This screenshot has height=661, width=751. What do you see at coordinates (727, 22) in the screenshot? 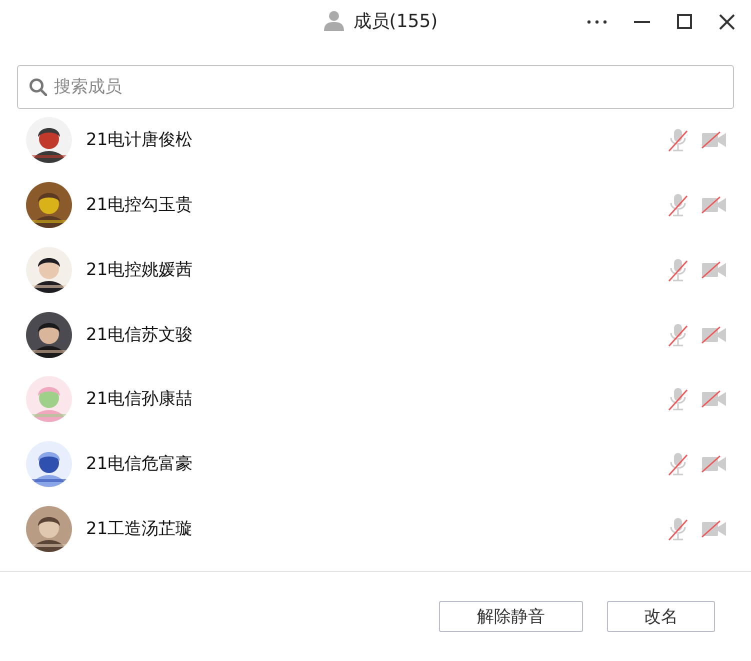
I see `close-icon` at bounding box center [727, 22].